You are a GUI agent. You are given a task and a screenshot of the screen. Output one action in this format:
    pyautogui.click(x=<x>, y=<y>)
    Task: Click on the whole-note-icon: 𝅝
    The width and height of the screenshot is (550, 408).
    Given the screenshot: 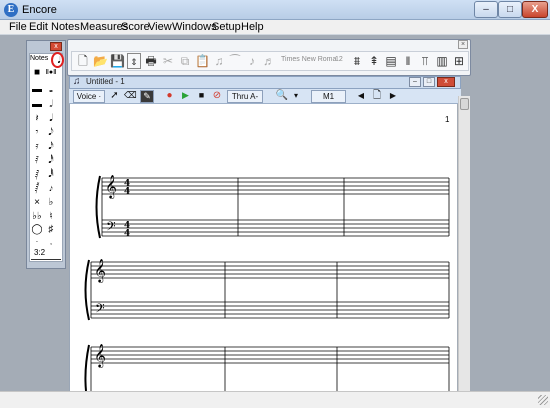 What is the action you would take?
    pyautogui.click(x=51, y=90)
    